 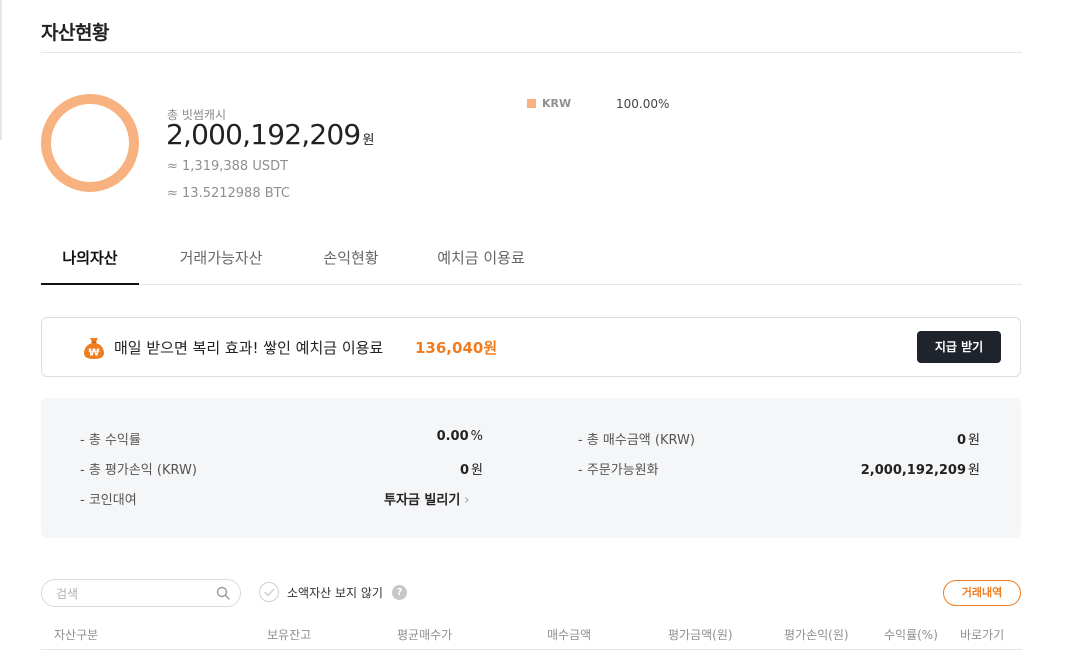 What do you see at coordinates (110, 440) in the screenshot?
I see `total-return-label: - 총 수익률` at bounding box center [110, 440].